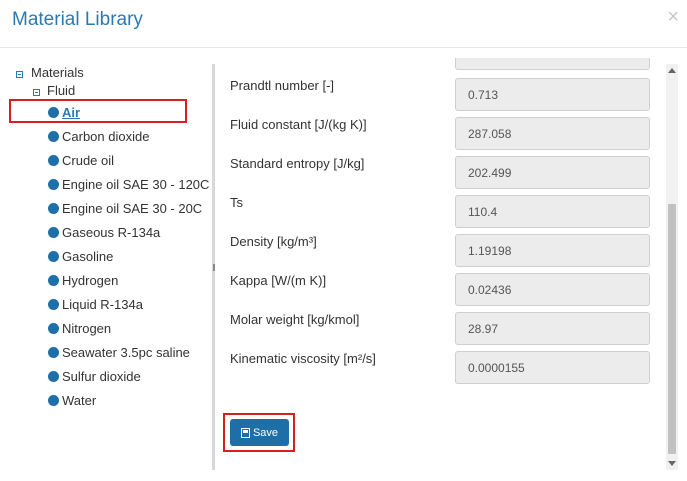 The height and width of the screenshot is (481, 687). What do you see at coordinates (57, 72) in the screenshot?
I see `tree-root-label: Materials` at bounding box center [57, 72].